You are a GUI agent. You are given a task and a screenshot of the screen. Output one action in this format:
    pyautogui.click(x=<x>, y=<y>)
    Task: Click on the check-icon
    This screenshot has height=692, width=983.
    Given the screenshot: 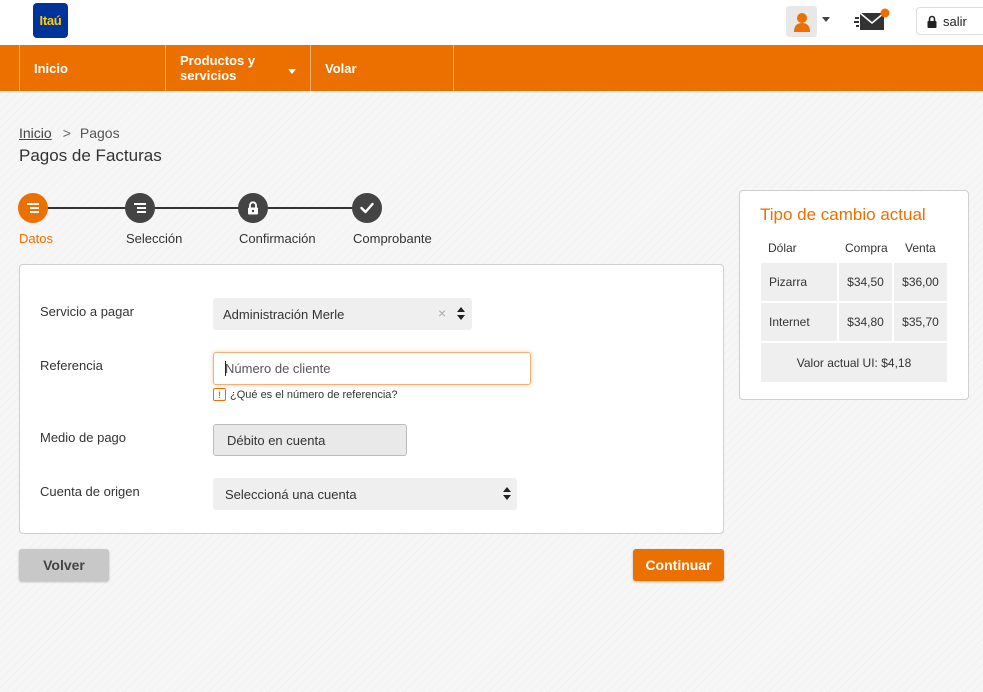 What is the action you would take?
    pyautogui.click(x=367, y=208)
    